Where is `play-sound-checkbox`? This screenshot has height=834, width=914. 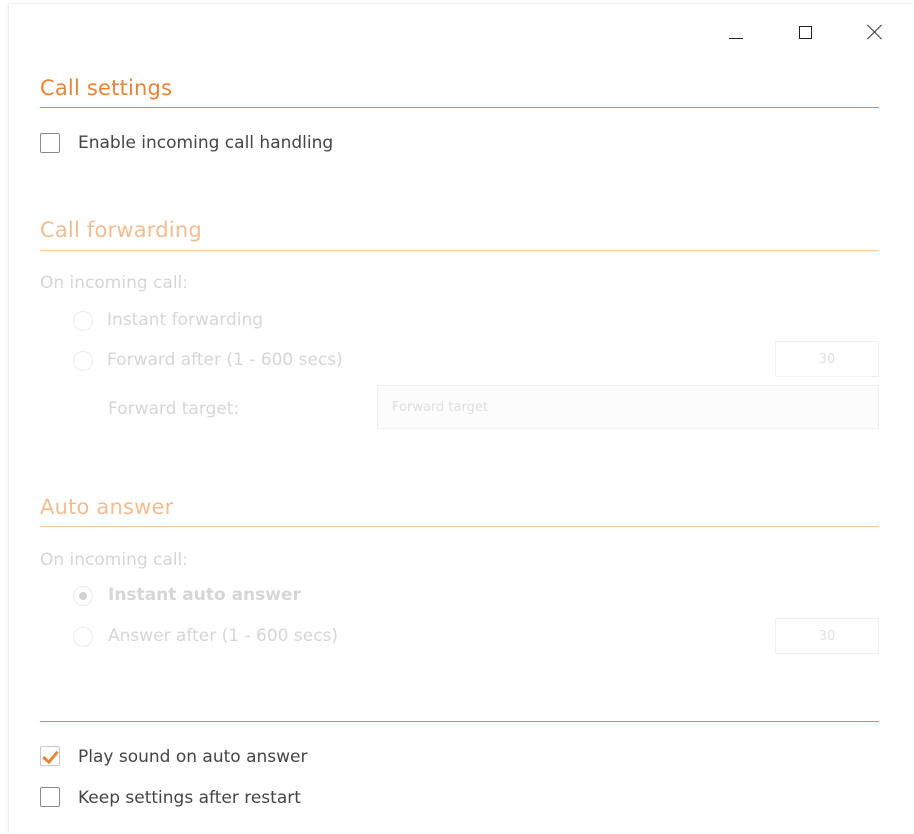
play-sound-checkbox is located at coordinates (50, 756).